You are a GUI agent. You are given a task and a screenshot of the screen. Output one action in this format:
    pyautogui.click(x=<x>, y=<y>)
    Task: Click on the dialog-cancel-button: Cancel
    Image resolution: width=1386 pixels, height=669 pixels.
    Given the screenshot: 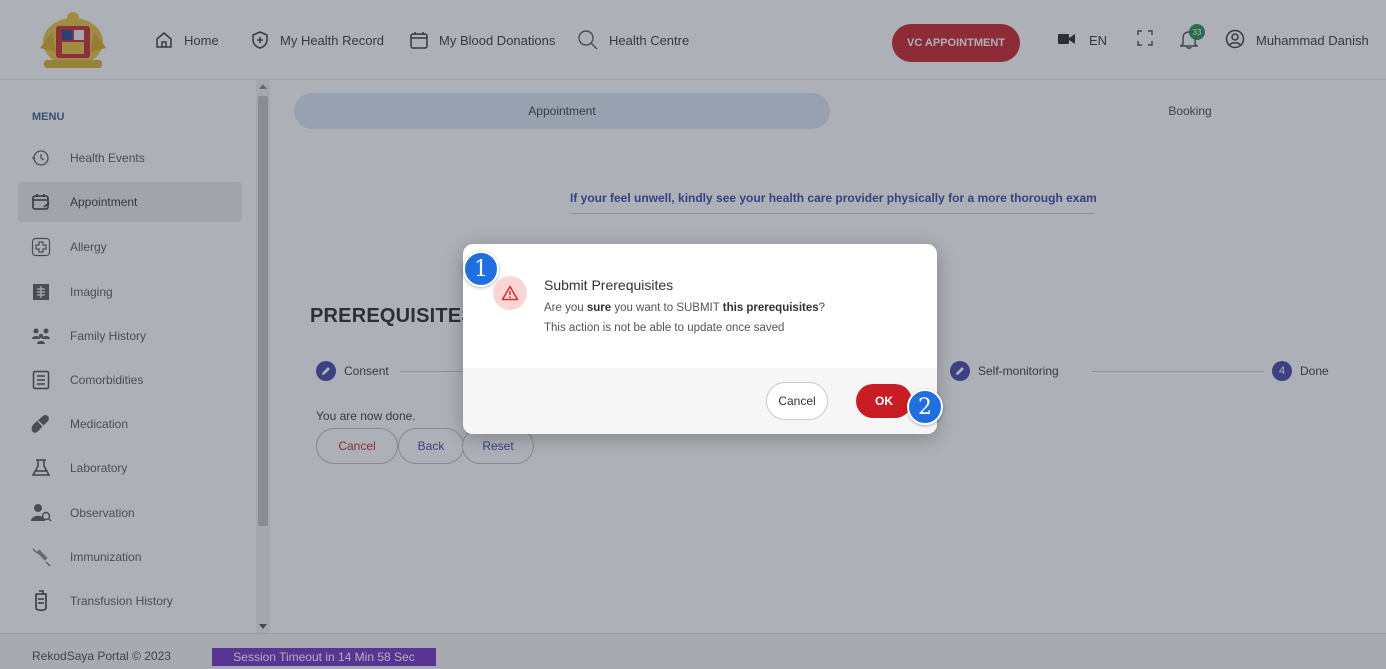 What is the action you would take?
    pyautogui.click(x=797, y=401)
    